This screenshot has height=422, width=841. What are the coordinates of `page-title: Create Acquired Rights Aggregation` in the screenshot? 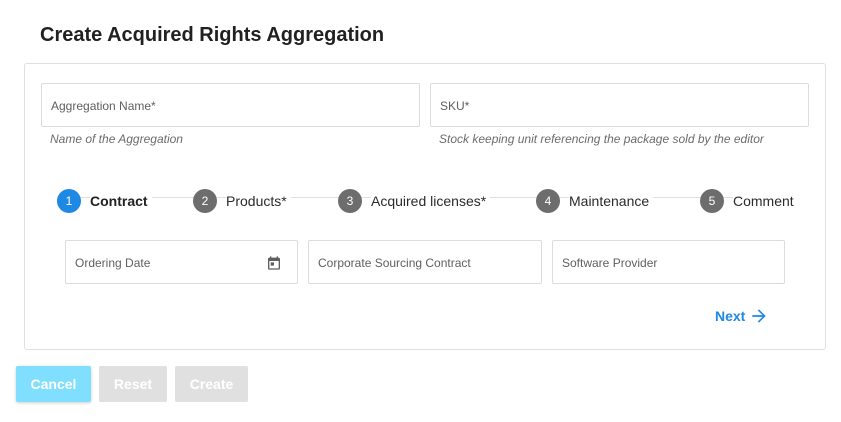 It's located at (212, 35).